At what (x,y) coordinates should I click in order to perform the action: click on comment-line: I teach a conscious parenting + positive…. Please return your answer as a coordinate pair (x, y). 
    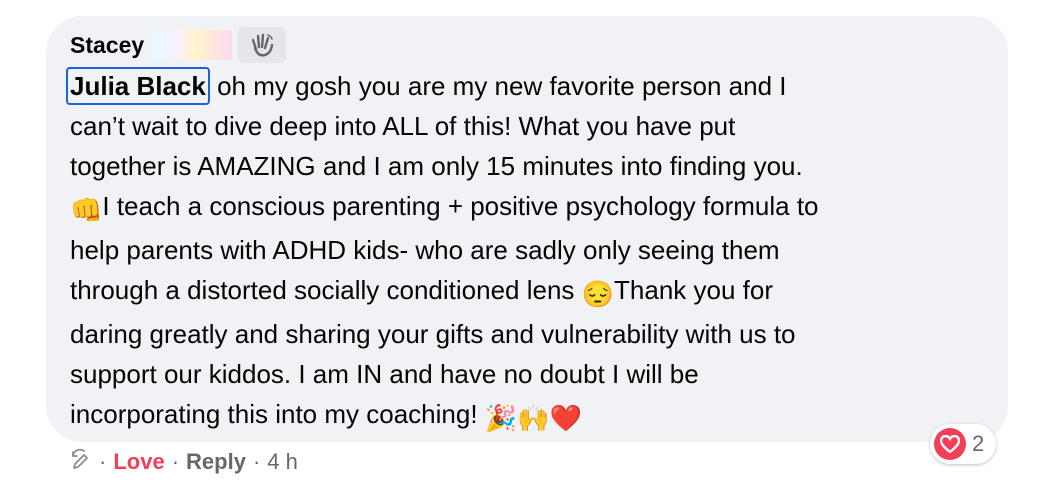
    Looking at the image, I should click on (460, 206).